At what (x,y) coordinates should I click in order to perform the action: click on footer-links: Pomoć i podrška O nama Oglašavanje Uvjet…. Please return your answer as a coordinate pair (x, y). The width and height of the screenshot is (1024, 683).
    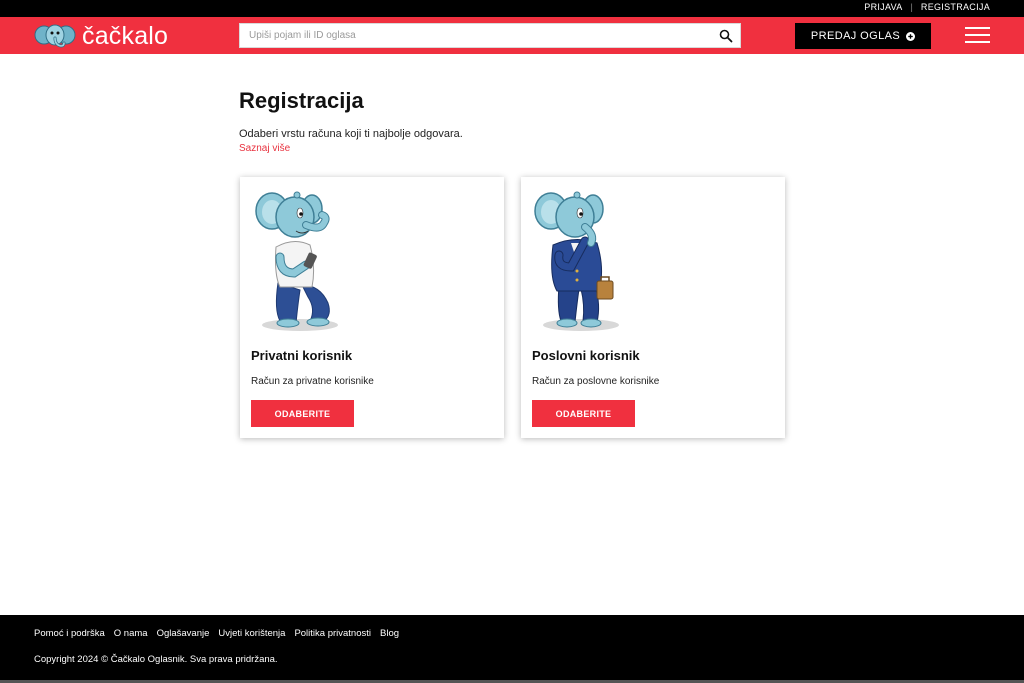
    Looking at the image, I should click on (216, 633).